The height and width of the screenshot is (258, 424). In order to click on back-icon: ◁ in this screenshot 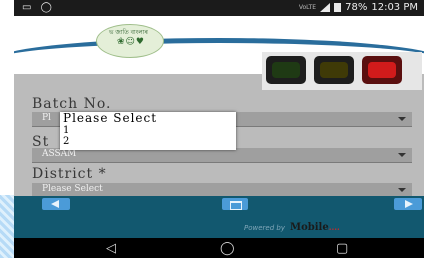, I will do `click(111, 248)`.